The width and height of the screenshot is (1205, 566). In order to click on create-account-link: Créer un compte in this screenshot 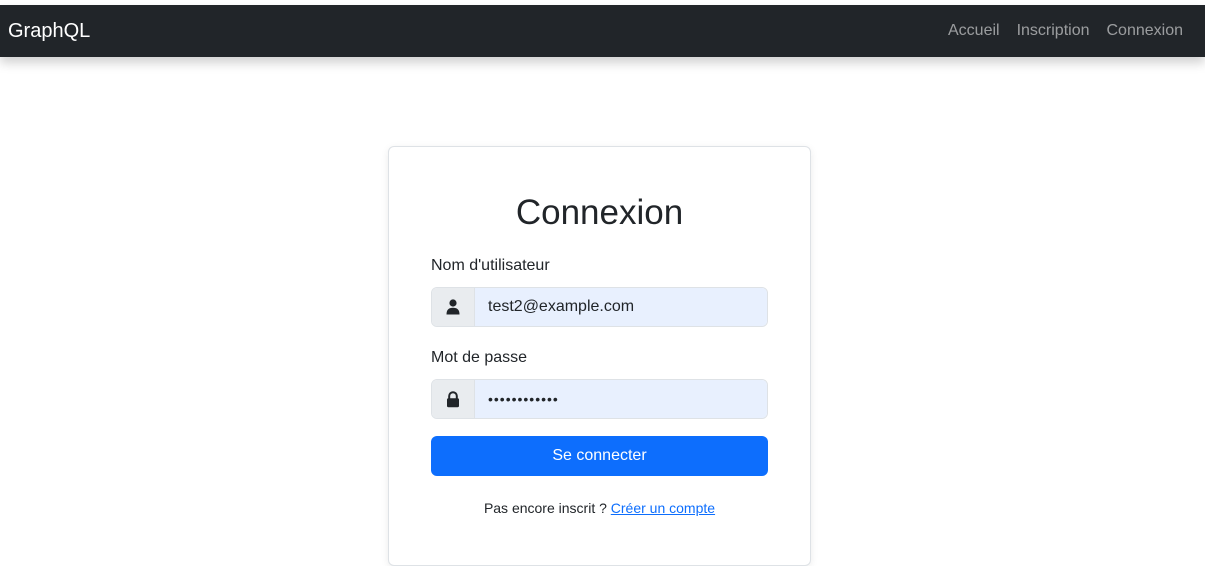, I will do `click(663, 508)`.